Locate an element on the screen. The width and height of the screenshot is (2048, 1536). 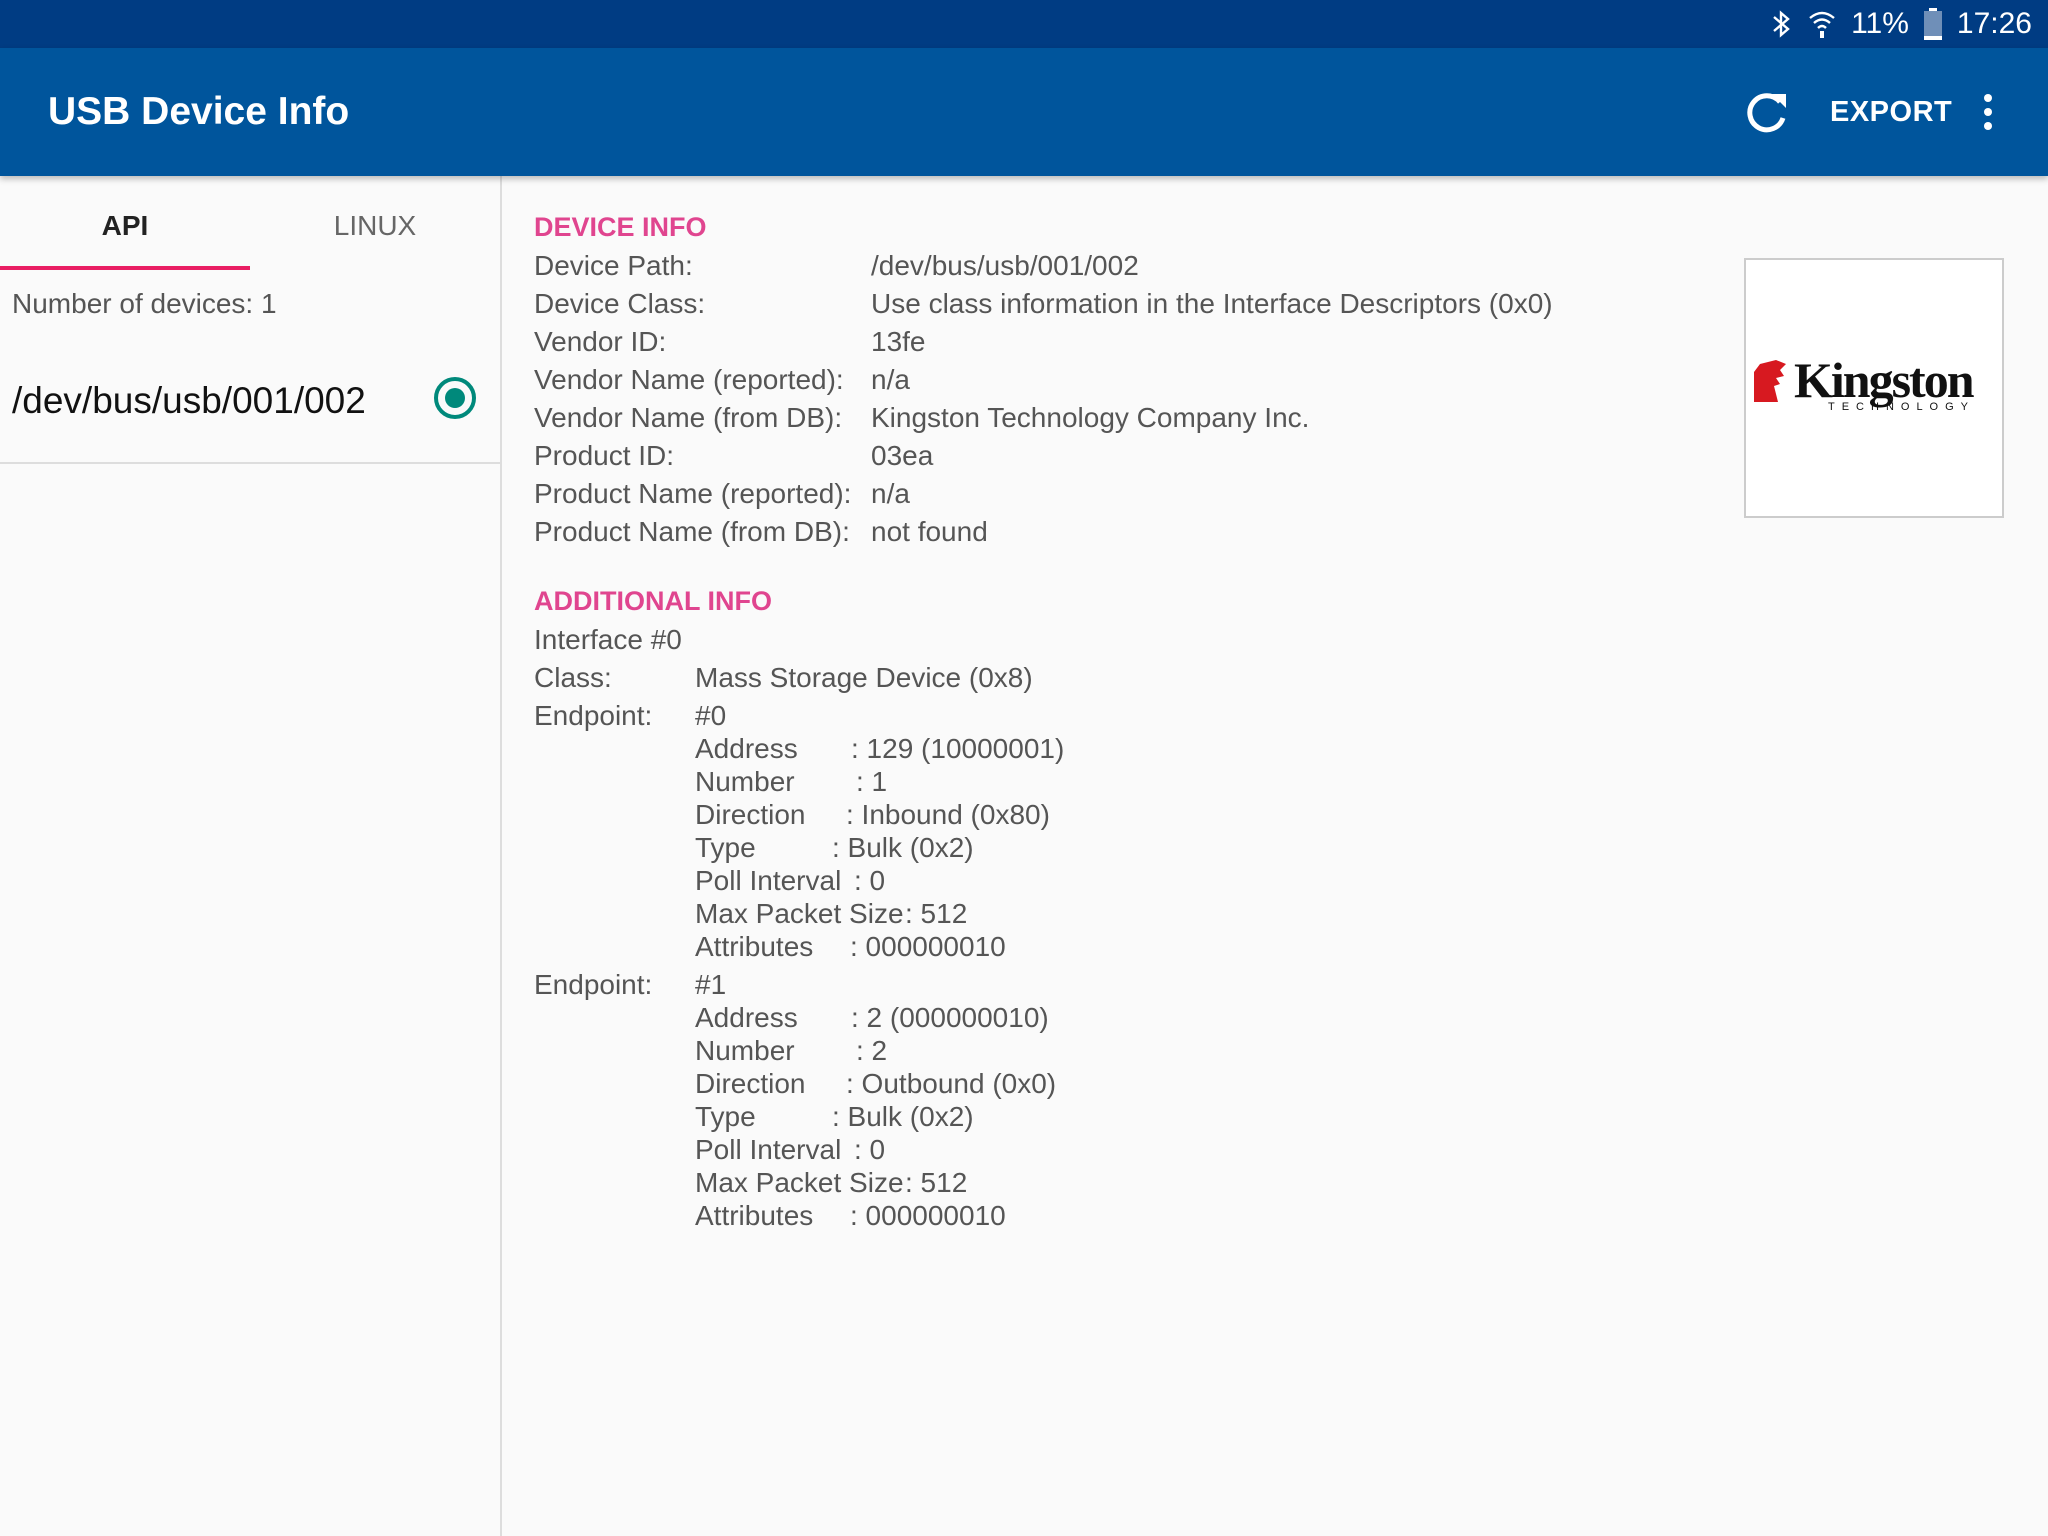
refresh-icon is located at coordinates (1766, 113).